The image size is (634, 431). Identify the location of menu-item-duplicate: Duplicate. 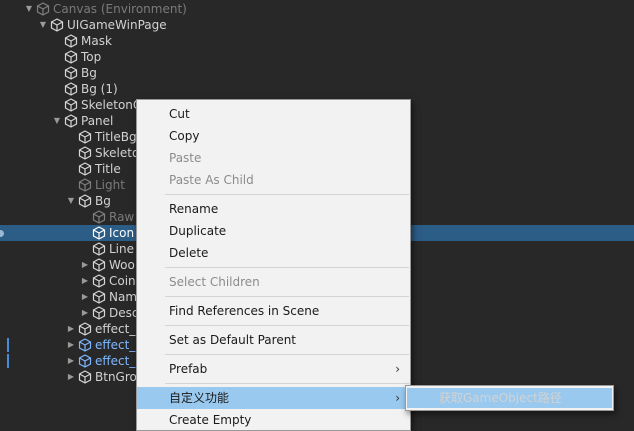
(273, 231).